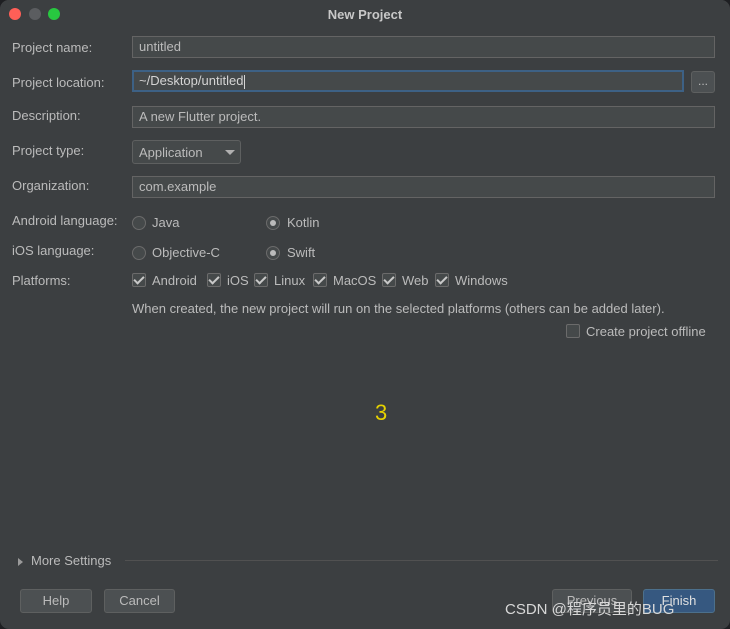 Image resolution: width=730 pixels, height=629 pixels. Describe the element at coordinates (442, 280) in the screenshot. I see `checkbox-windows` at that location.